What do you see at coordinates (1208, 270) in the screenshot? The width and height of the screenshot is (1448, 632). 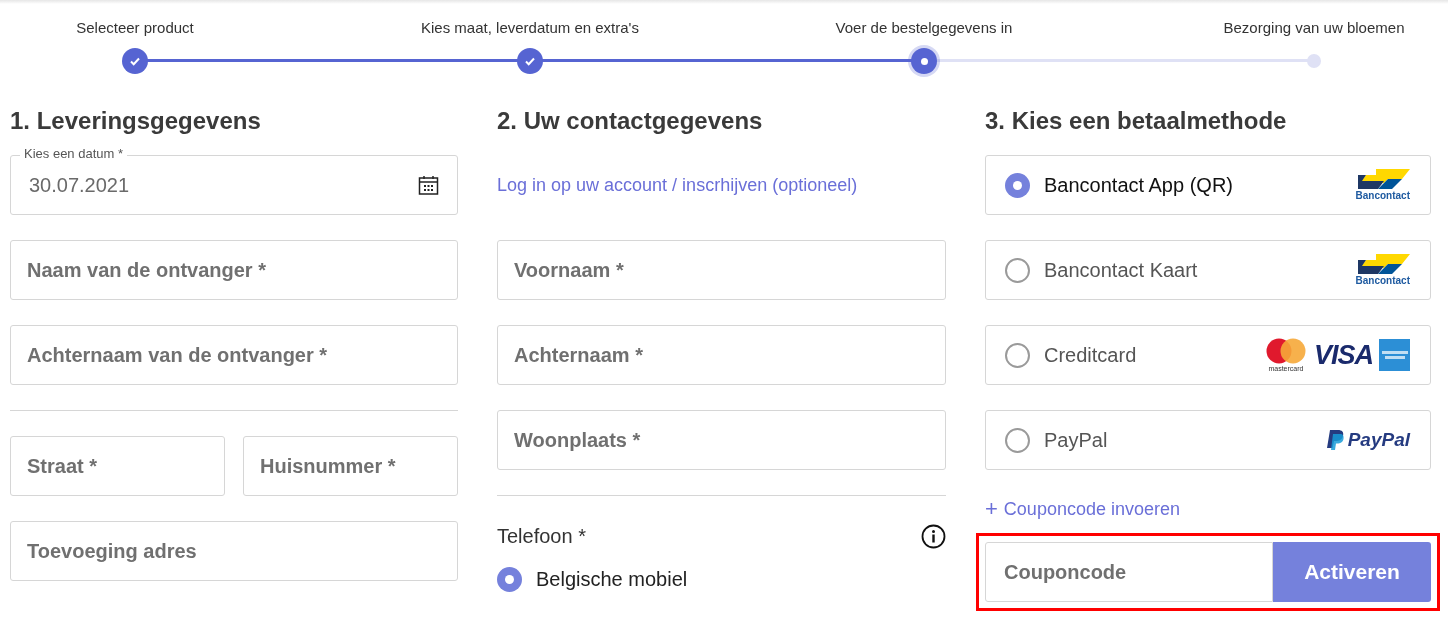 I see `payment-option: Bancontact Kaart Bancontact` at bounding box center [1208, 270].